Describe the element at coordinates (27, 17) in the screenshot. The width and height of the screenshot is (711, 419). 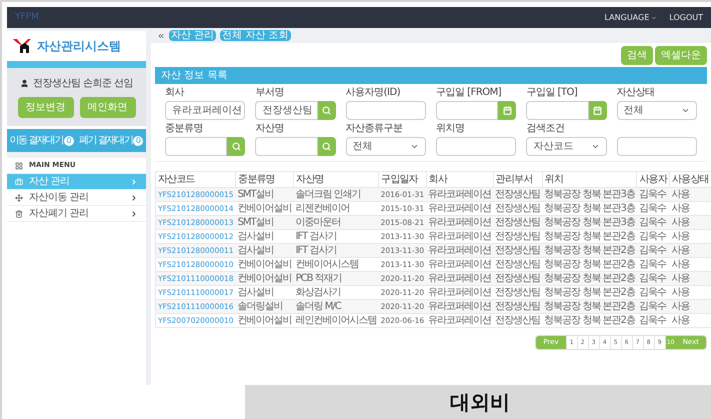
I see `brand-name: YFPM` at that location.